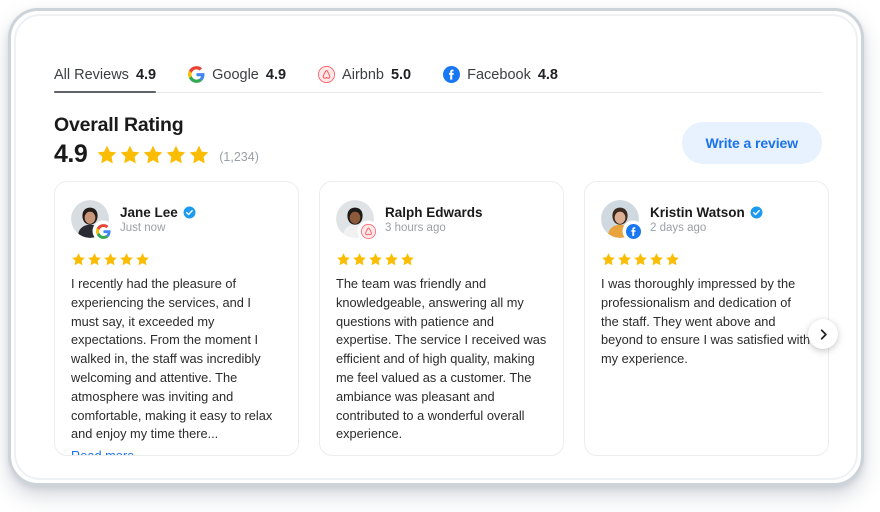  Describe the element at coordinates (401, 74) in the screenshot. I see `tab-score: 5.0` at that location.